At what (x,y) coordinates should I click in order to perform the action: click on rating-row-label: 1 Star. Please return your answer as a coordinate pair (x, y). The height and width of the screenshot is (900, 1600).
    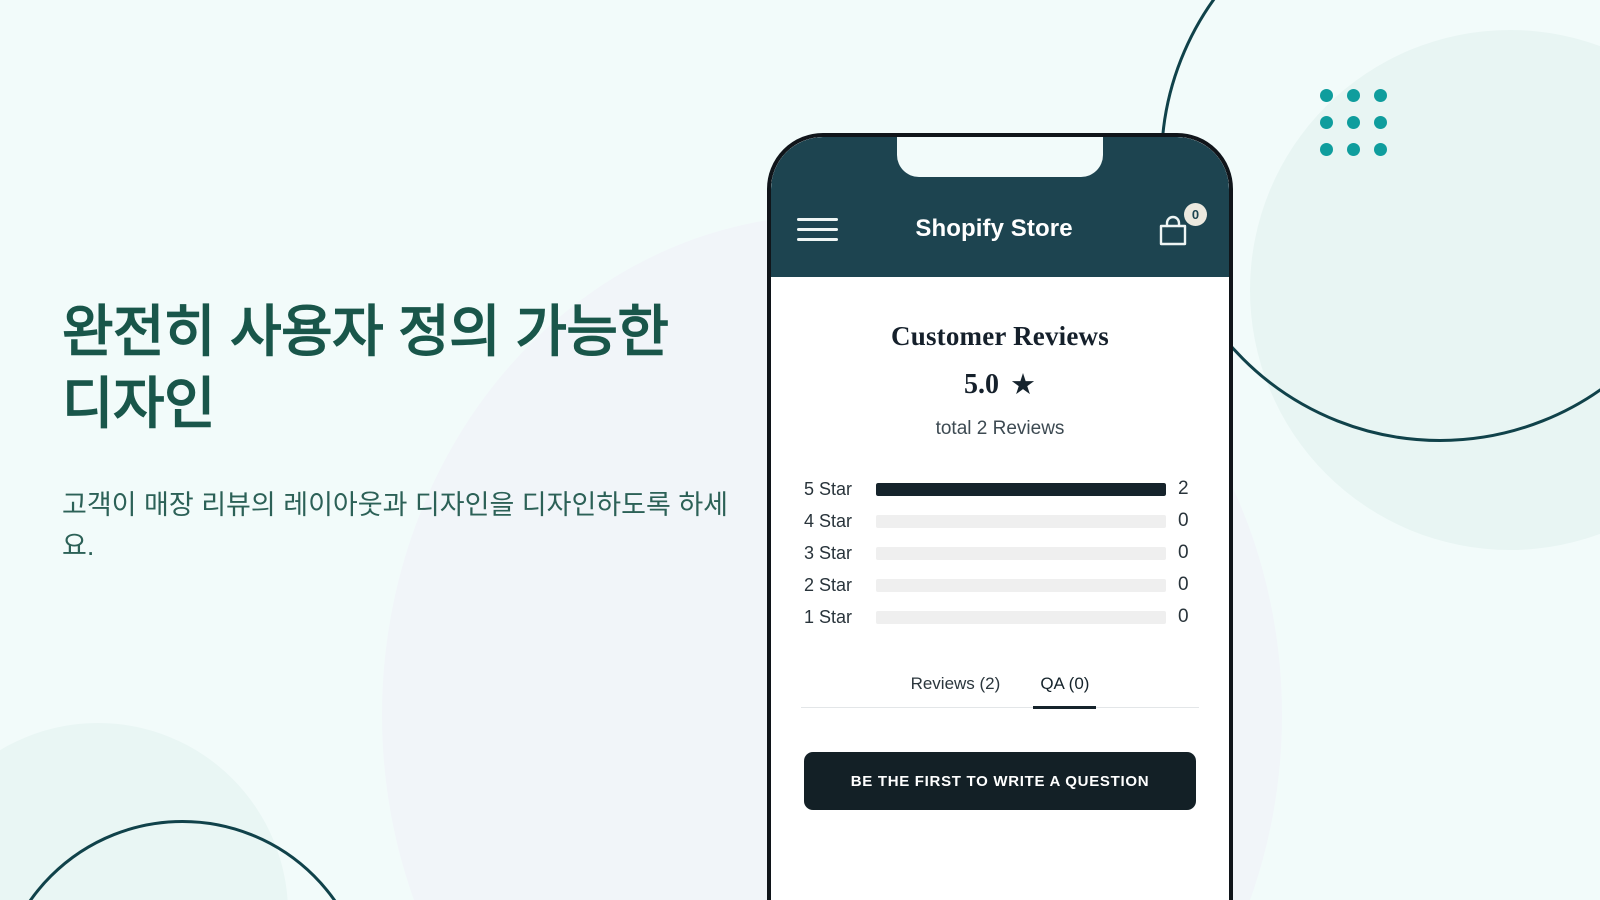
    Looking at the image, I should click on (828, 616).